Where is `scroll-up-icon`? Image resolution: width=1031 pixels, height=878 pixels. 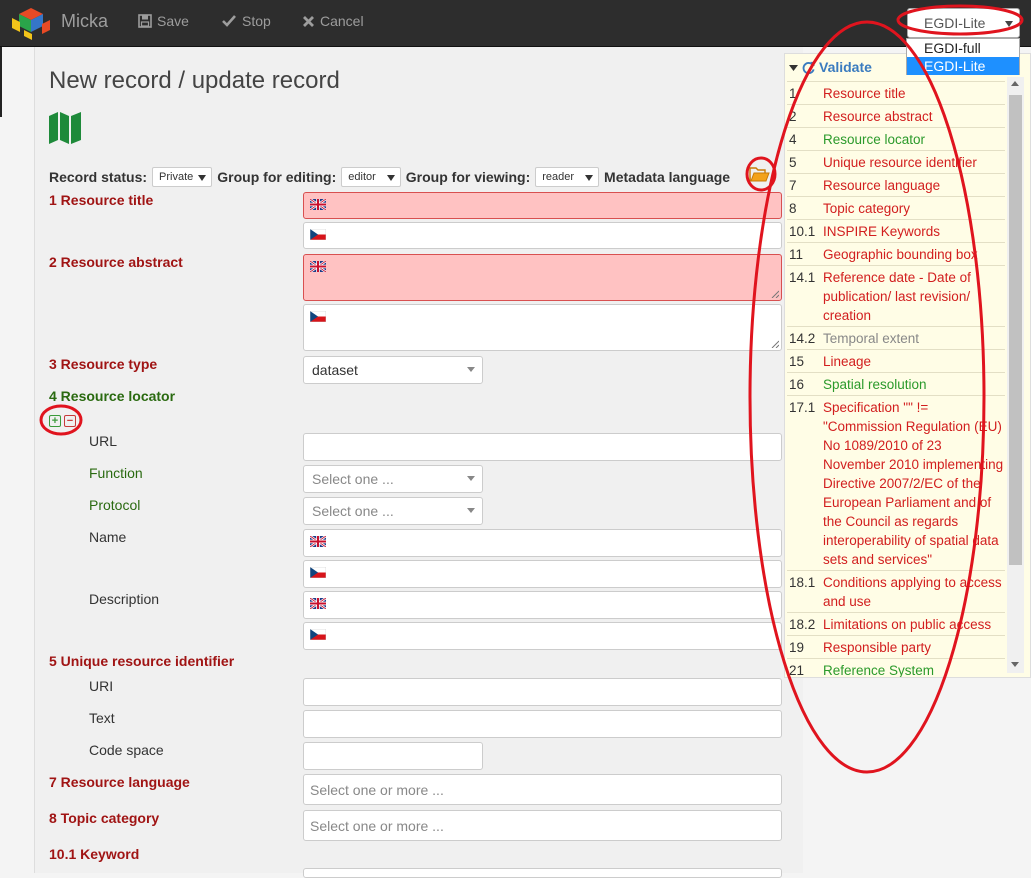 scroll-up-icon is located at coordinates (1015, 83).